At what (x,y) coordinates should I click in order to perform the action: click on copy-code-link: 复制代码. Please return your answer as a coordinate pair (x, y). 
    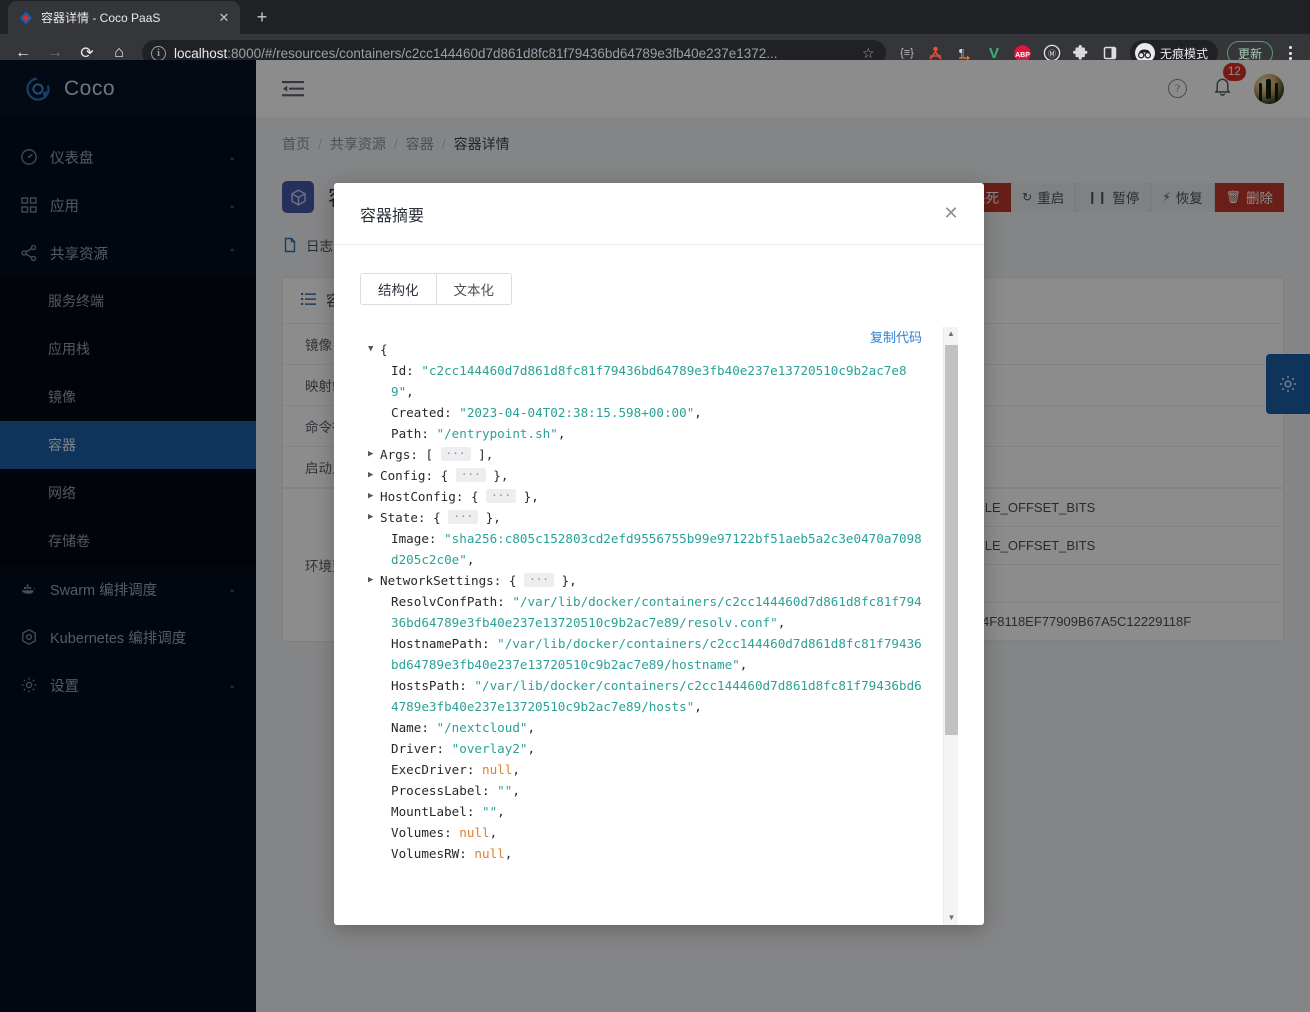
    Looking at the image, I should click on (896, 336).